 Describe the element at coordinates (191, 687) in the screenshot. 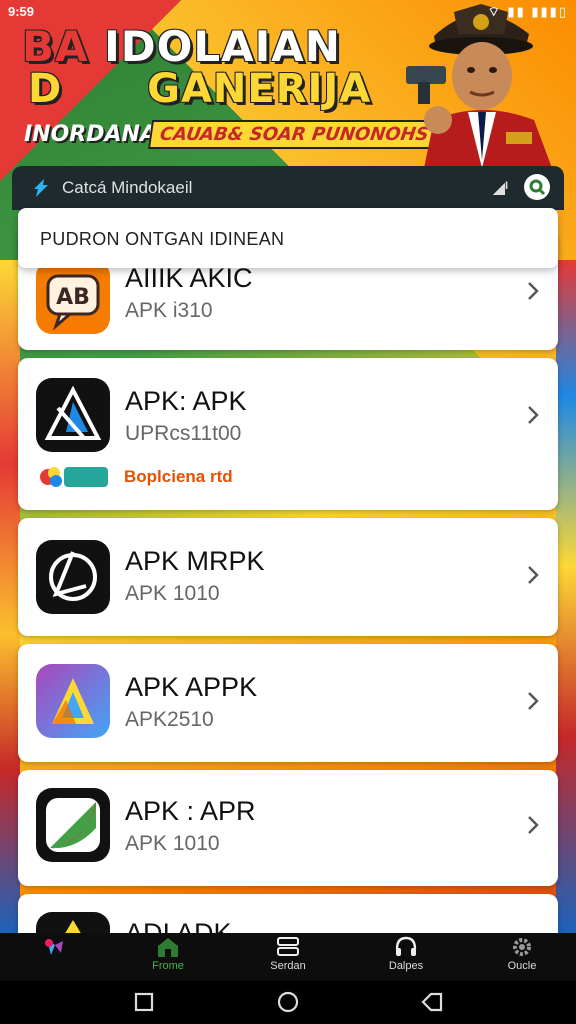

I see `app-name: APK APPK` at that location.